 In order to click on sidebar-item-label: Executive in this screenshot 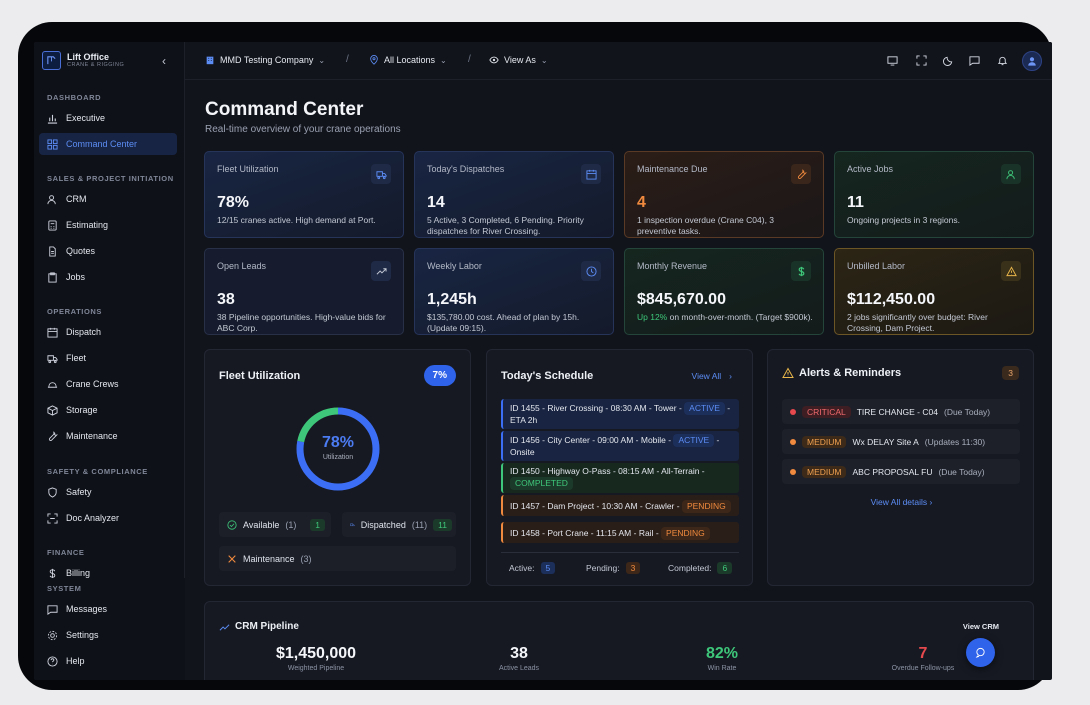, I will do `click(86, 118)`.